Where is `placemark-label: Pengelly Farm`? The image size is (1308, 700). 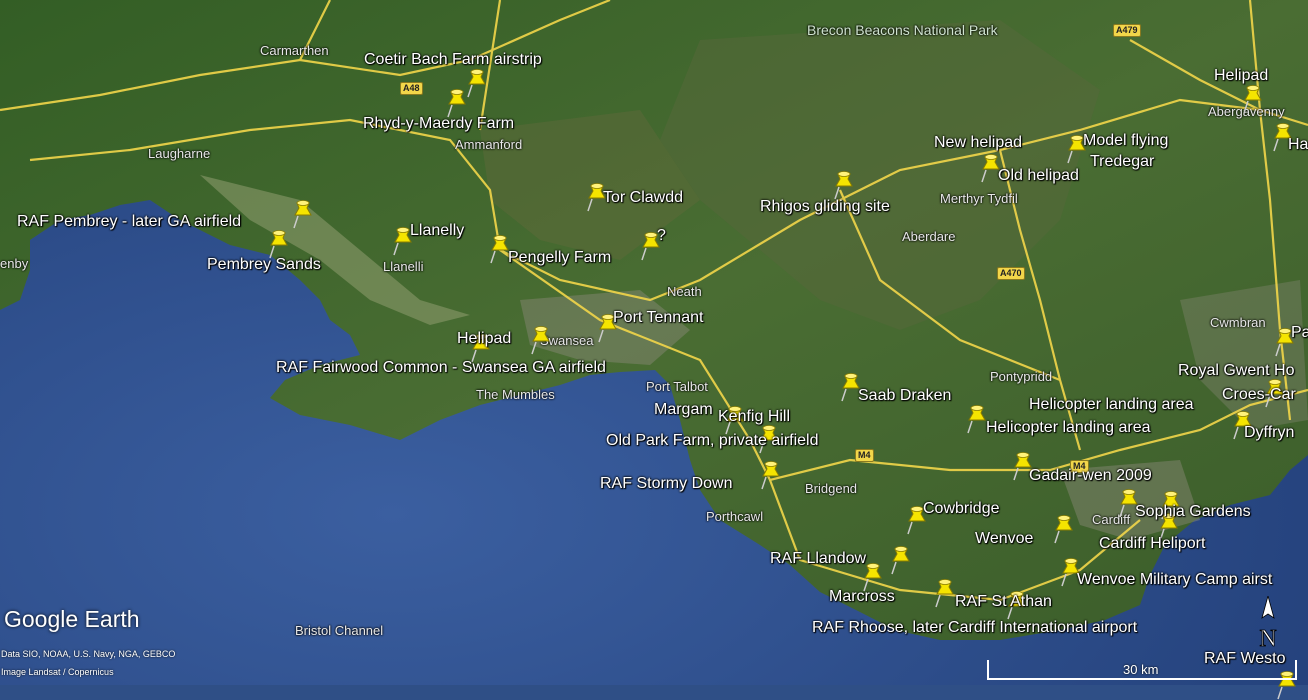 placemark-label: Pengelly Farm is located at coordinates (559, 258).